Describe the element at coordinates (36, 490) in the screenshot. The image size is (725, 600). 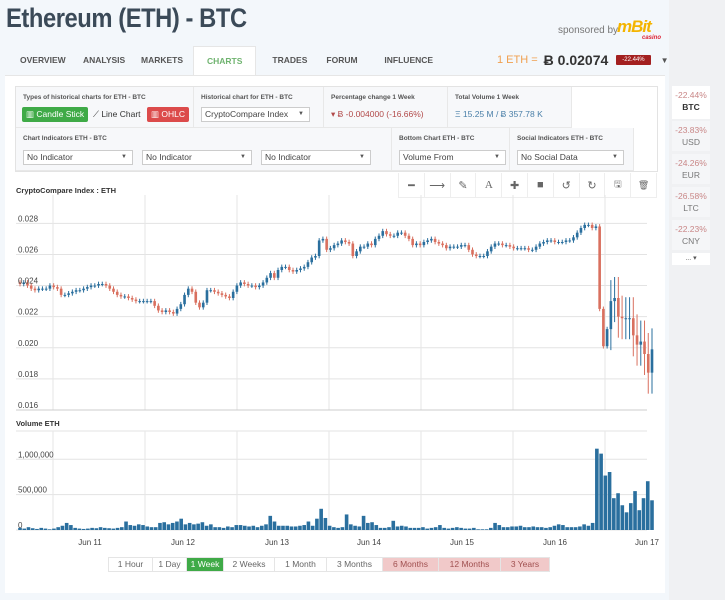
I see `volume-y-axis: 0 500,000 1,000,000` at that location.